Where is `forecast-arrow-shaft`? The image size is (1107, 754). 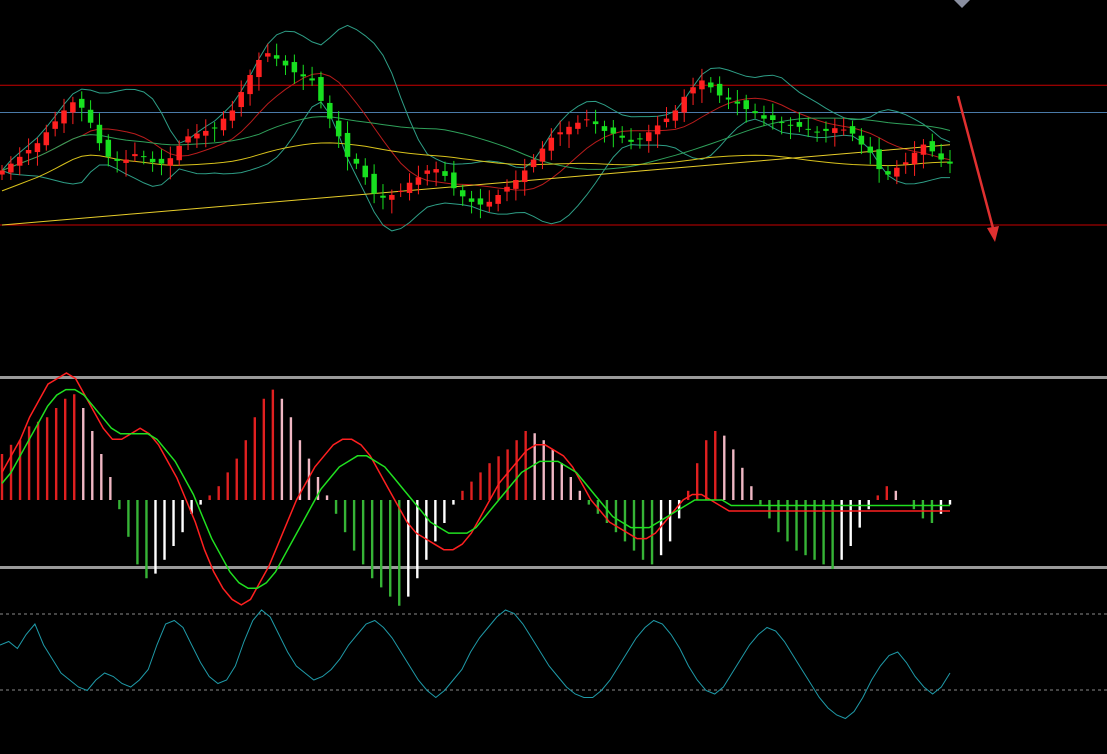 forecast-arrow-shaft is located at coordinates (976, 164).